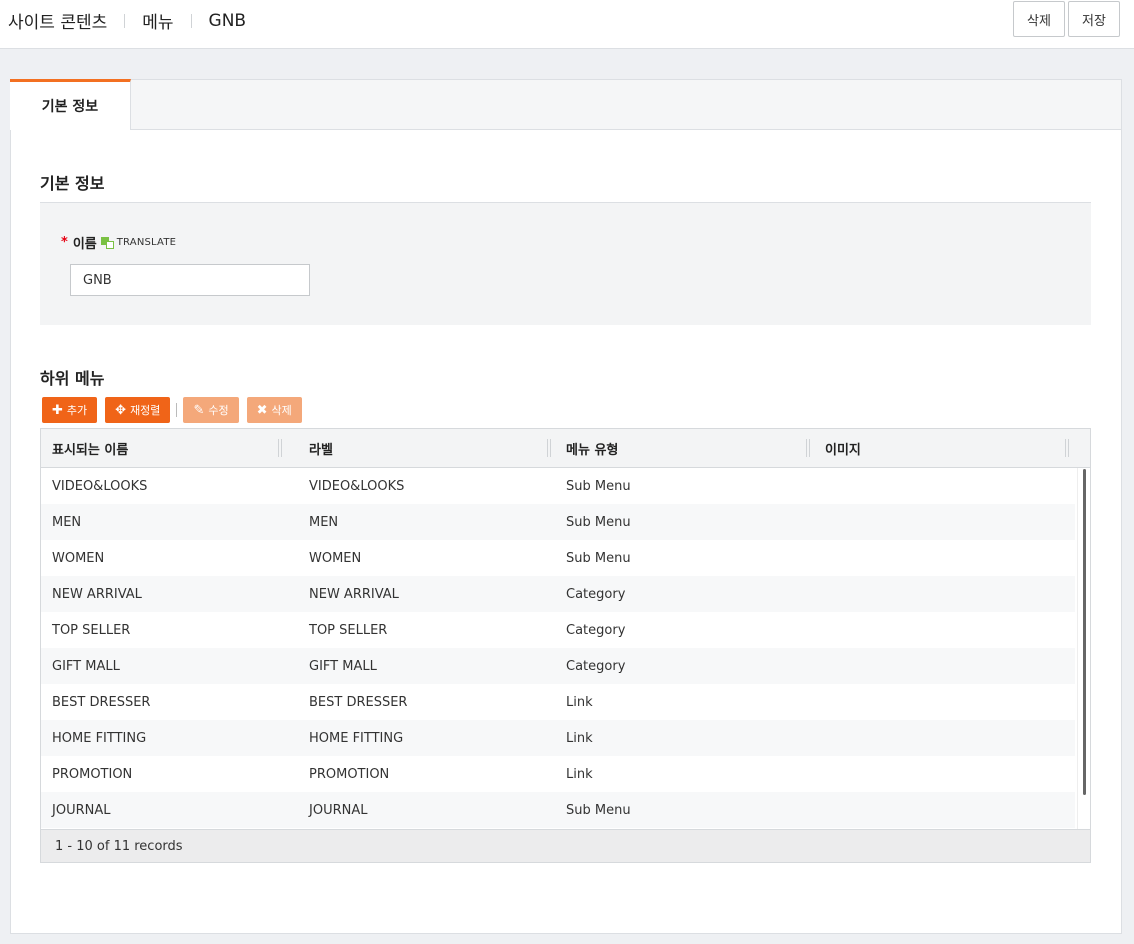 Image resolution: width=1134 pixels, height=944 pixels. I want to click on cell-display-name: JOURNAL, so click(81, 810).